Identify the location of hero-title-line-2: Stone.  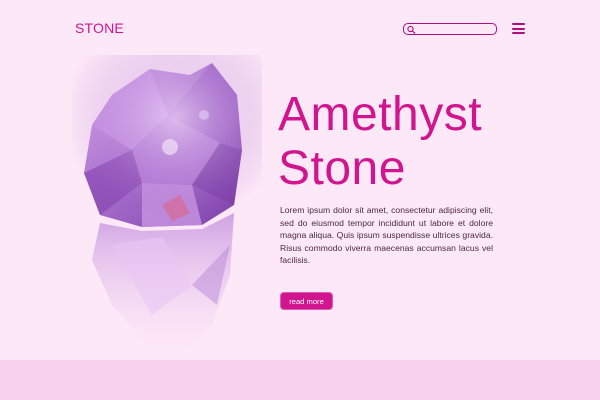
(342, 168).